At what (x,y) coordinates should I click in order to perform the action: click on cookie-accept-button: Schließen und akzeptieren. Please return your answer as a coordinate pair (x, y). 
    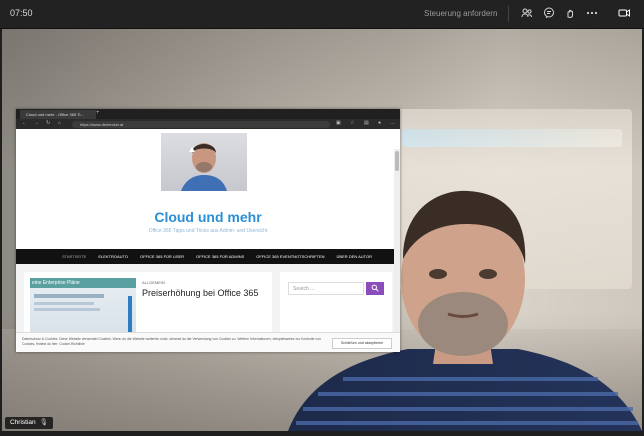
    Looking at the image, I should click on (362, 343).